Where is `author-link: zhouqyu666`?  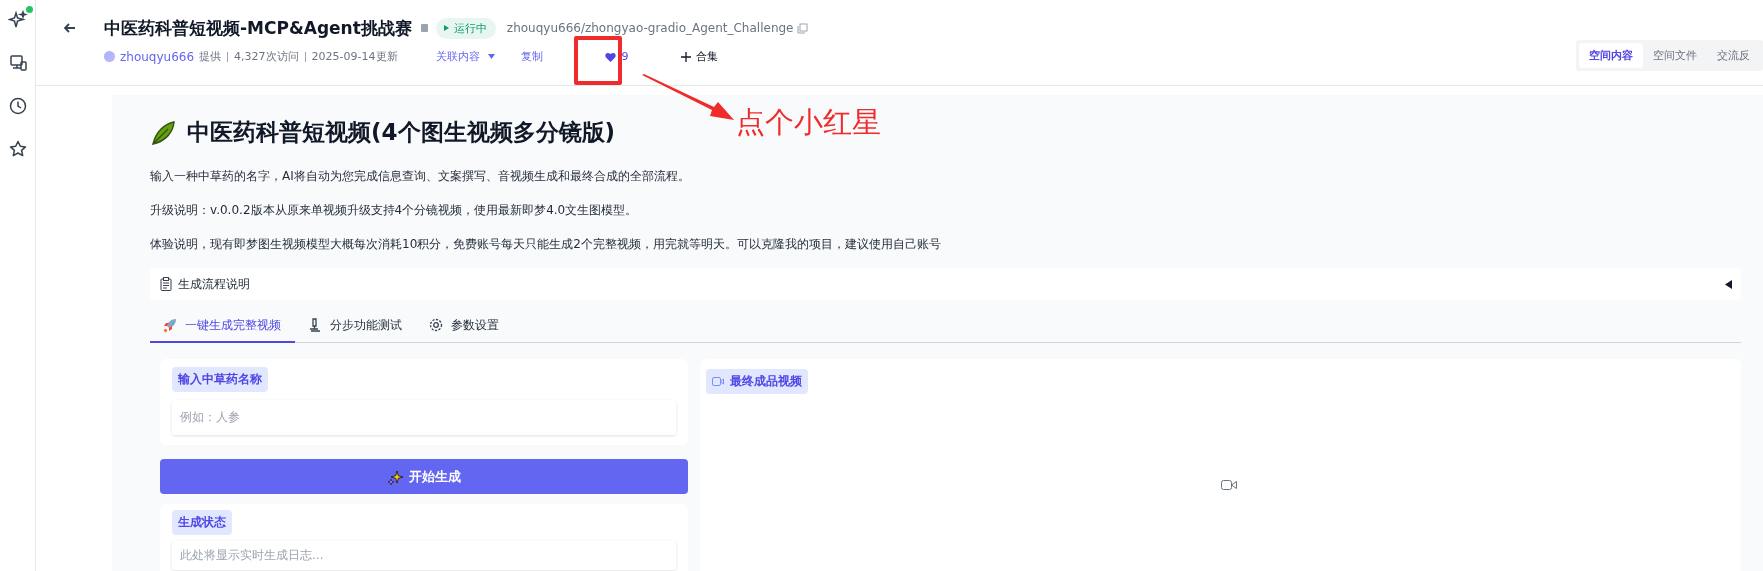
author-link: zhouqyu666 is located at coordinates (157, 56).